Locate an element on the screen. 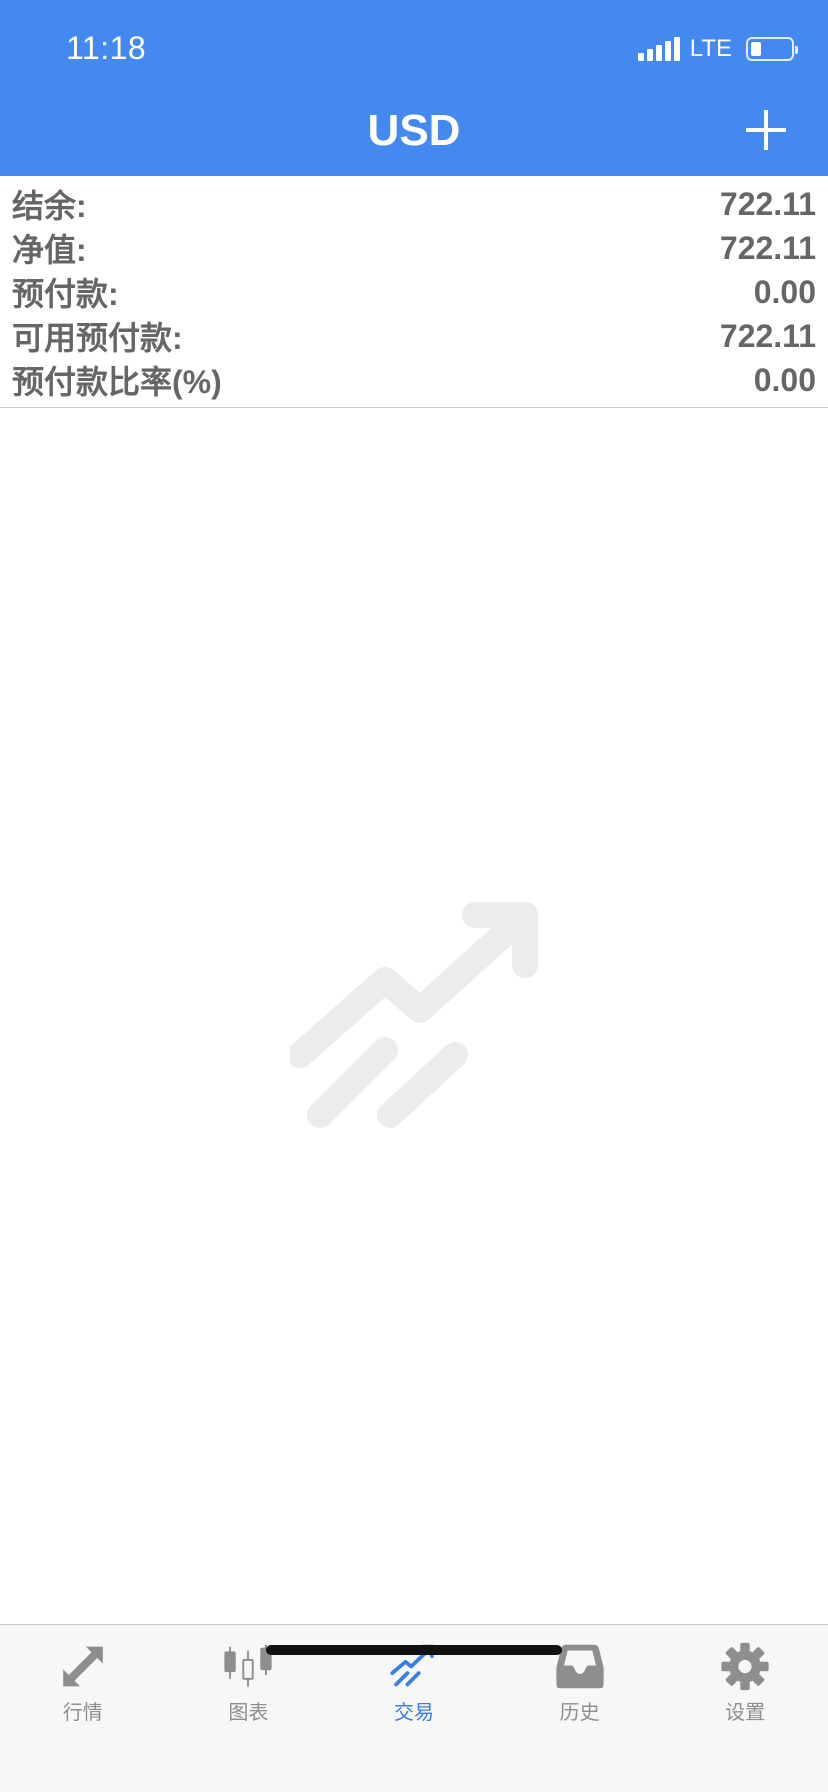 This screenshot has height=1792, width=828. tab-settings: 设置 is located at coordinates (745, 1675).